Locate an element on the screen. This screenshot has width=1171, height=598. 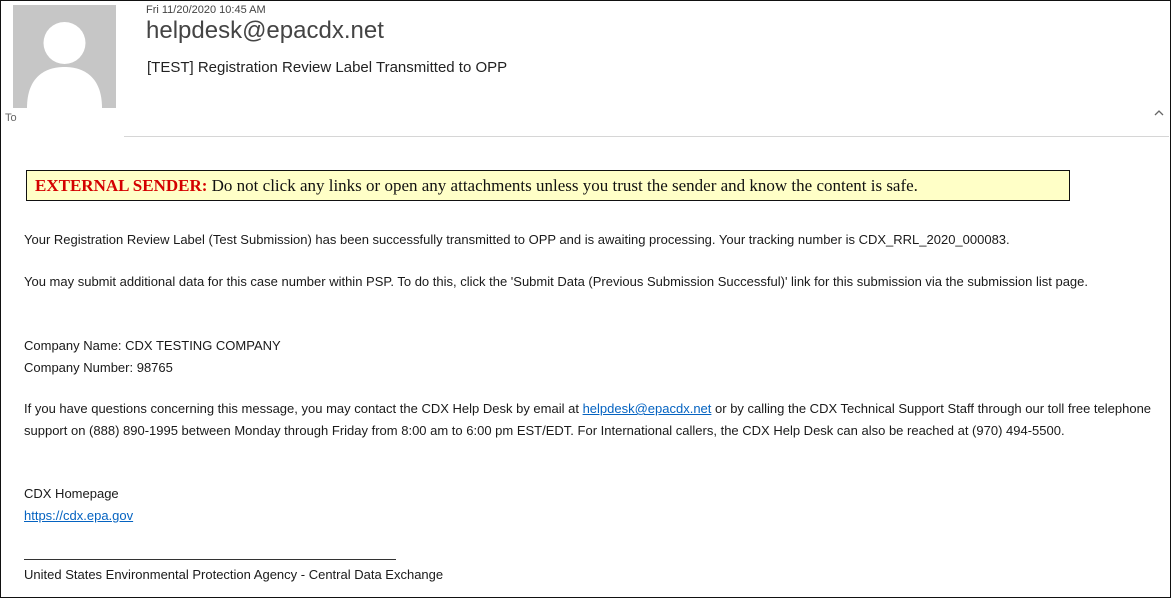
sender-avatar is located at coordinates (64, 56).